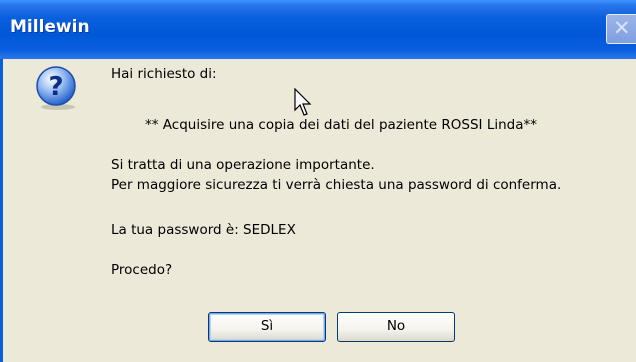  I want to click on password-line: La tua password è: SEDLEX, so click(203, 230).